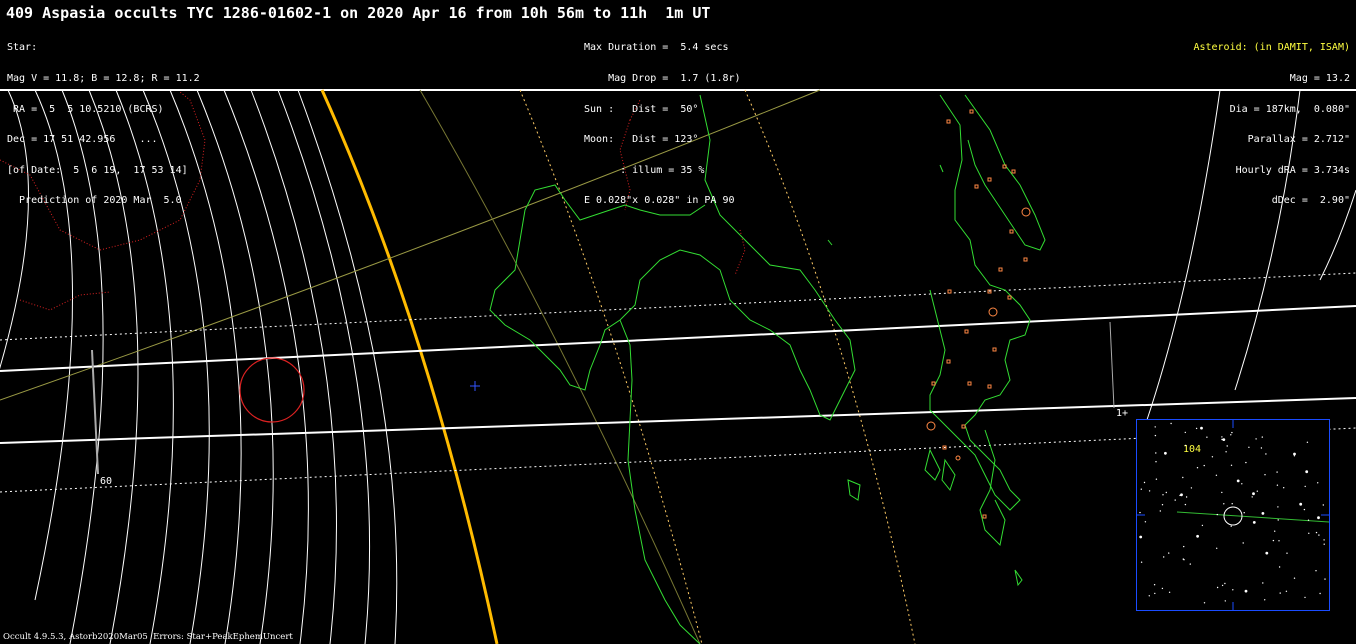 The width and height of the screenshot is (1356, 644). I want to click on center-cross-icon, so click(475, 386).